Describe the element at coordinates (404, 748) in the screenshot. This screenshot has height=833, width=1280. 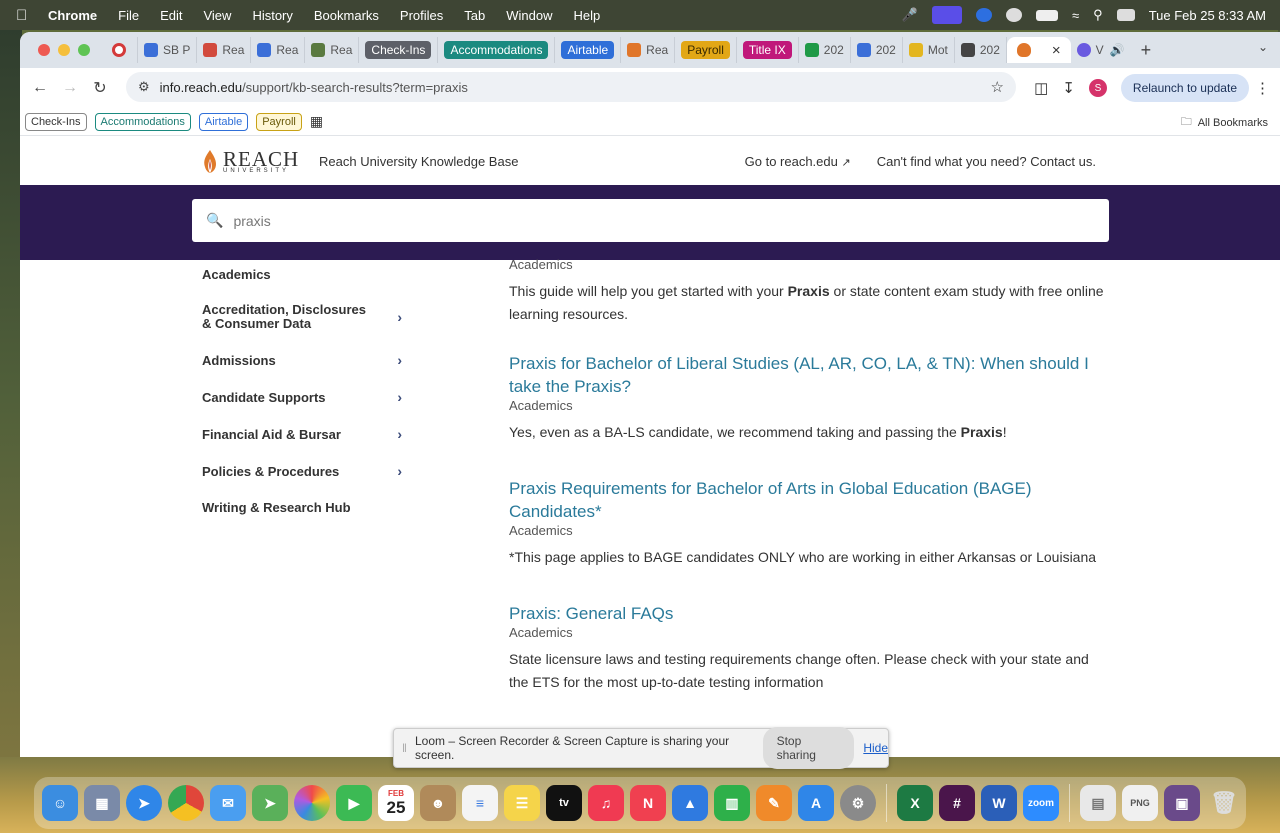
I see `drag-handle-icon: ‖` at that location.